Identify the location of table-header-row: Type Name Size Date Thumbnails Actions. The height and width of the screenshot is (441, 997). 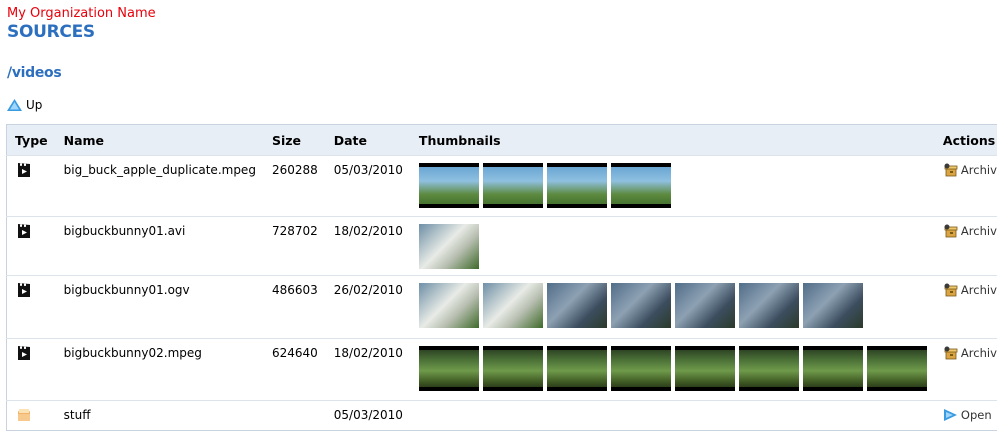
(501, 140).